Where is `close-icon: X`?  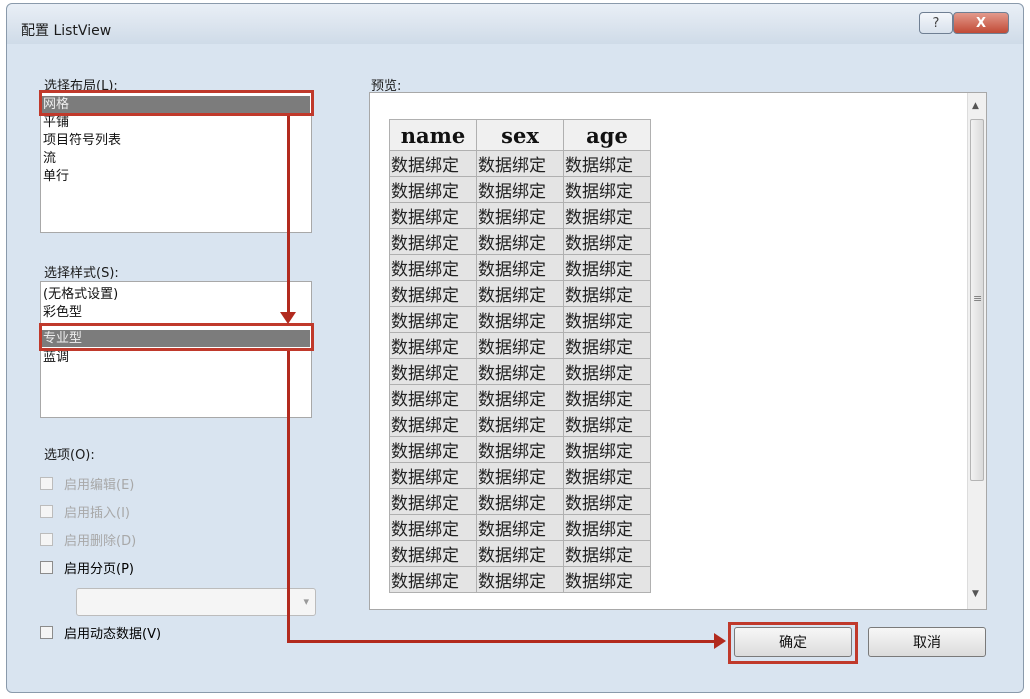
close-icon: X is located at coordinates (981, 23).